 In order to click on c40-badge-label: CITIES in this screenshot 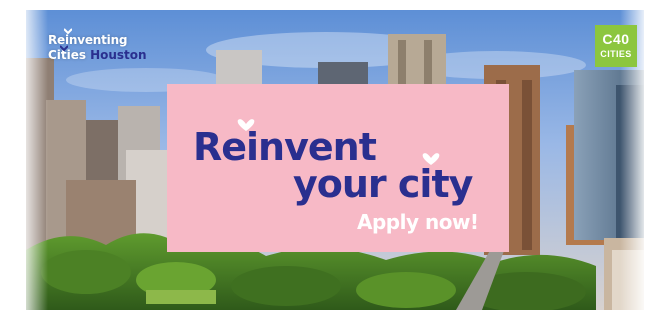, I will do `click(616, 54)`.